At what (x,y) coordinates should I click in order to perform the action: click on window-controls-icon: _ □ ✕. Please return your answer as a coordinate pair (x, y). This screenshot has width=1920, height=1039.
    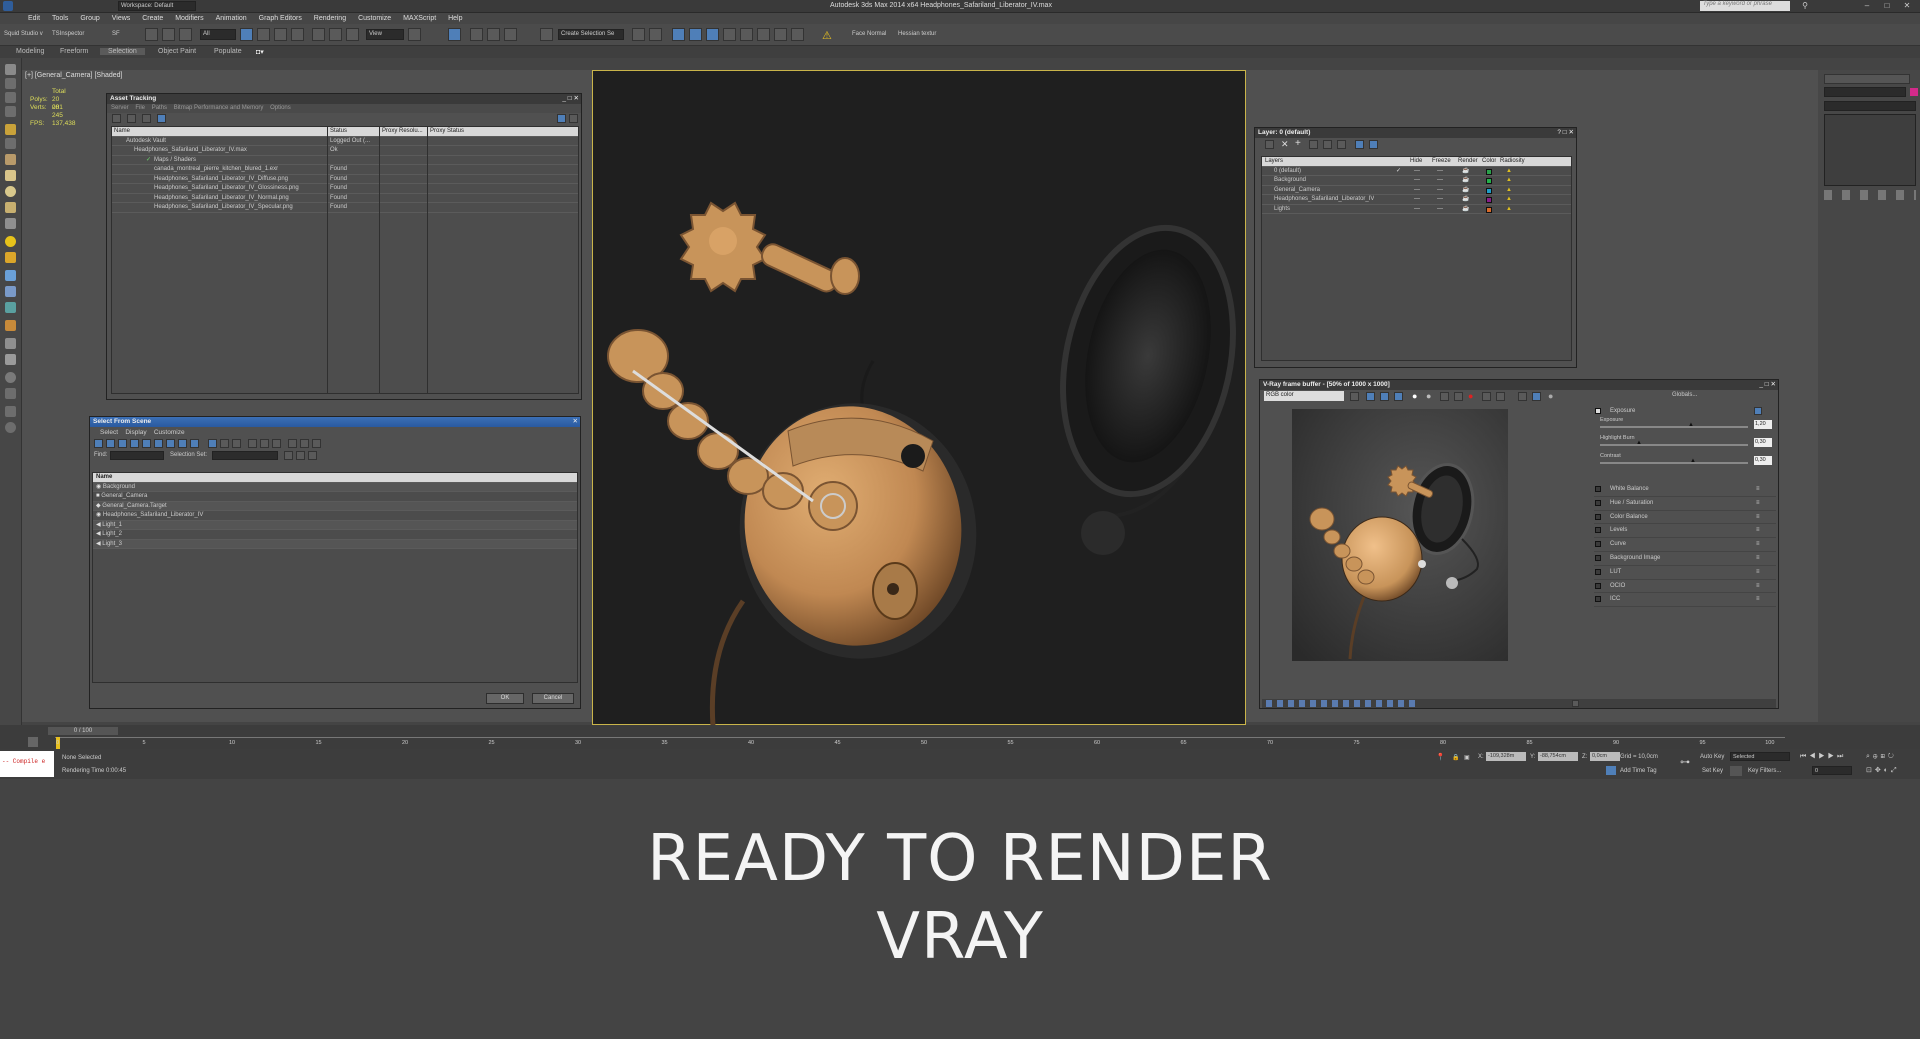
    Looking at the image, I should click on (570, 99).